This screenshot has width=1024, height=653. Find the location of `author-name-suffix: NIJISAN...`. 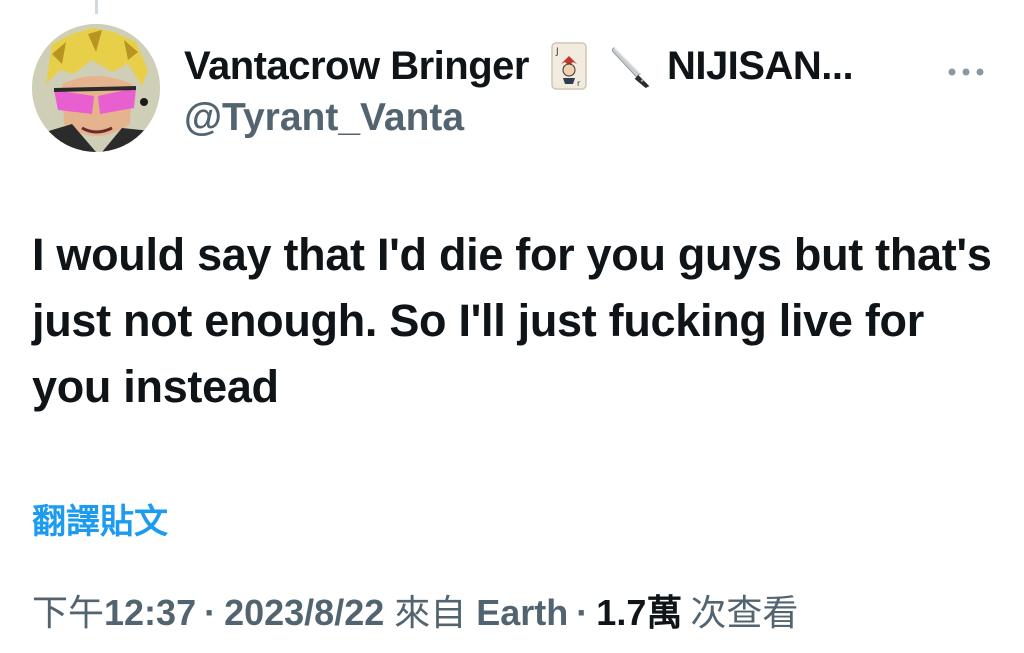

author-name-suffix: NIJISAN... is located at coordinates (760, 66).